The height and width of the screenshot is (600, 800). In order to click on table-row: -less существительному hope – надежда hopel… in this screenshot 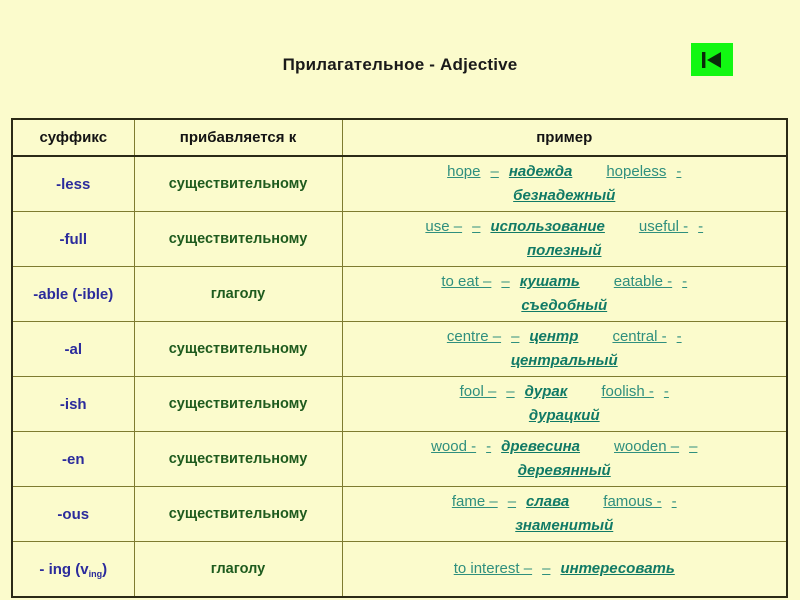, I will do `click(399, 183)`.